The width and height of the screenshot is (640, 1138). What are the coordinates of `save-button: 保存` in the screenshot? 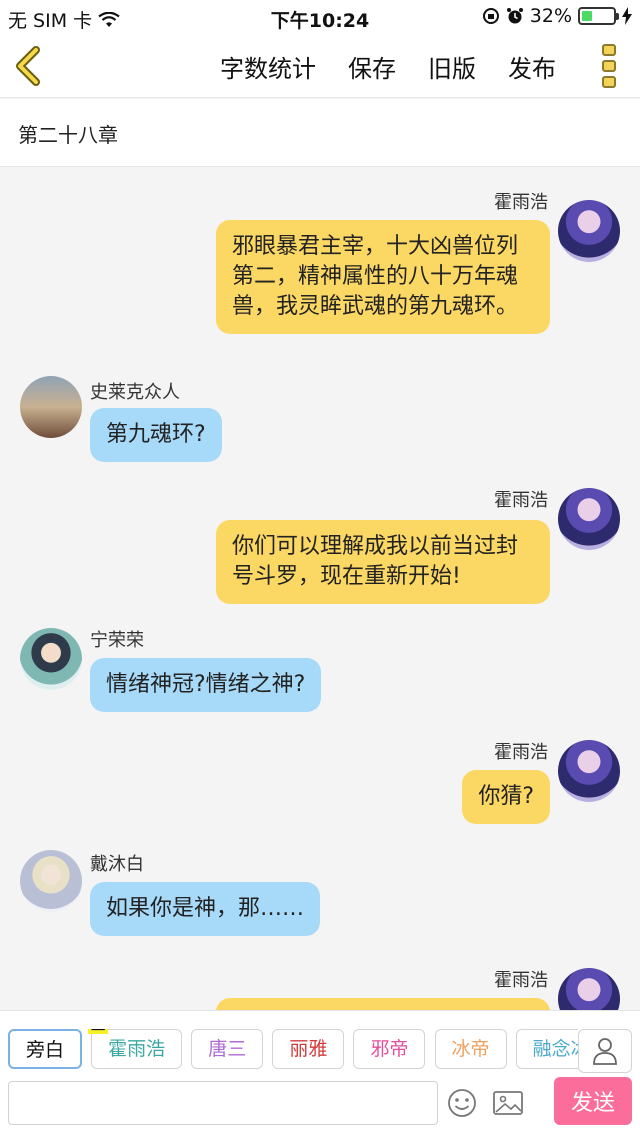 It's located at (372, 66).